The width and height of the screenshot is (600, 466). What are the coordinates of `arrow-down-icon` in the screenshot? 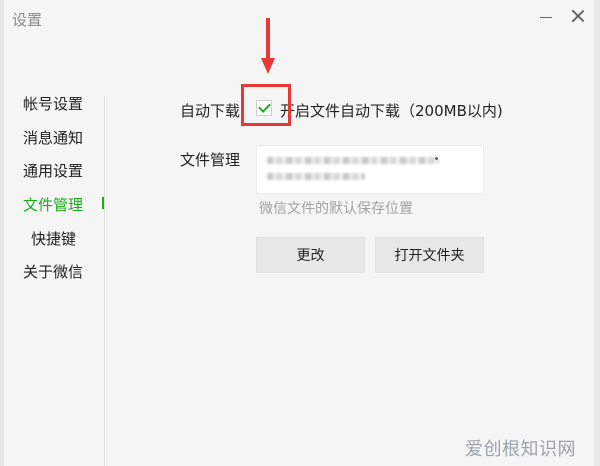 It's located at (268, 38).